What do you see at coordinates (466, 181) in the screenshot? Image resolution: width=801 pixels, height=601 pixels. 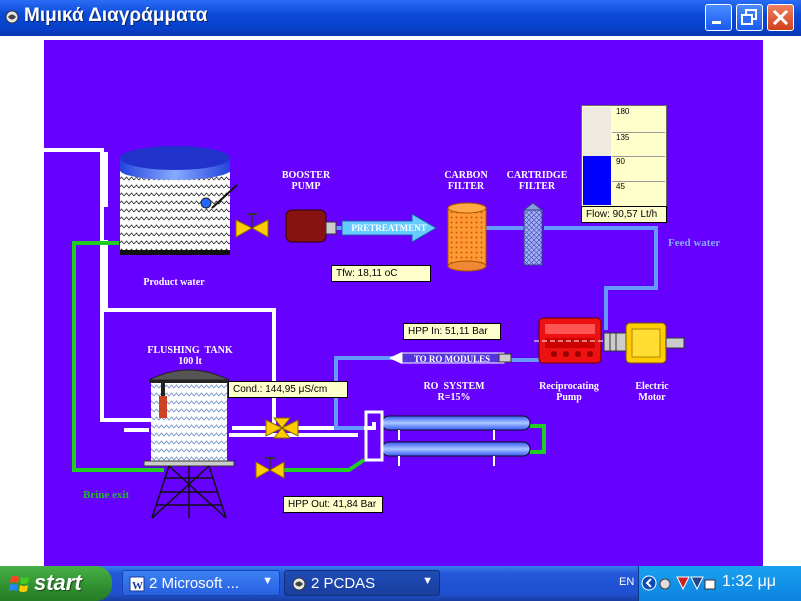 I see `carbon-filter-label: CARBON FILTER` at bounding box center [466, 181].